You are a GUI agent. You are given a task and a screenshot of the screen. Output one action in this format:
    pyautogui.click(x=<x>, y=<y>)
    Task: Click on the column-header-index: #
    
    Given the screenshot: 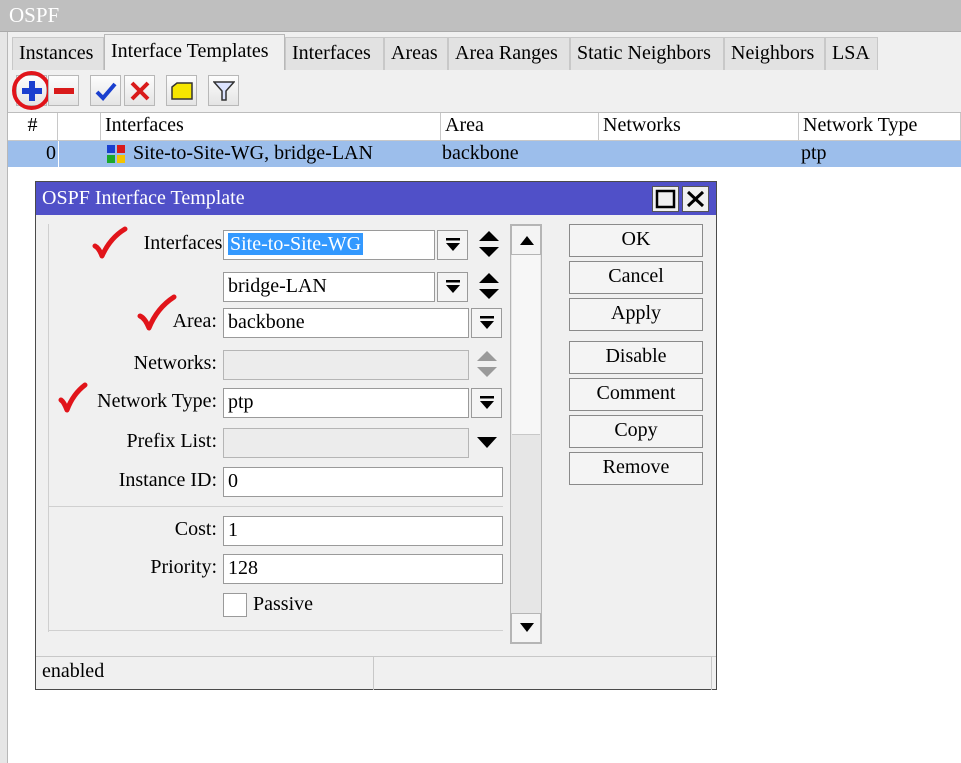 What is the action you would take?
    pyautogui.click(x=33, y=127)
    